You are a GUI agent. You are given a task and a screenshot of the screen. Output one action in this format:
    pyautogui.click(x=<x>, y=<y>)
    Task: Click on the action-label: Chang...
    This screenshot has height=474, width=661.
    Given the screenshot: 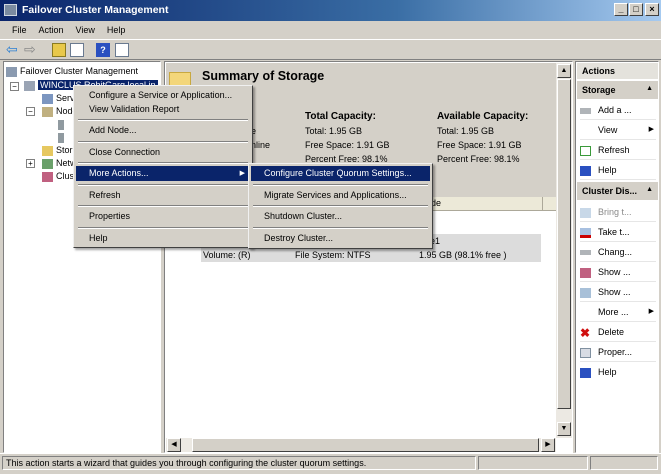 What is the action you would take?
    pyautogui.click(x=615, y=252)
    